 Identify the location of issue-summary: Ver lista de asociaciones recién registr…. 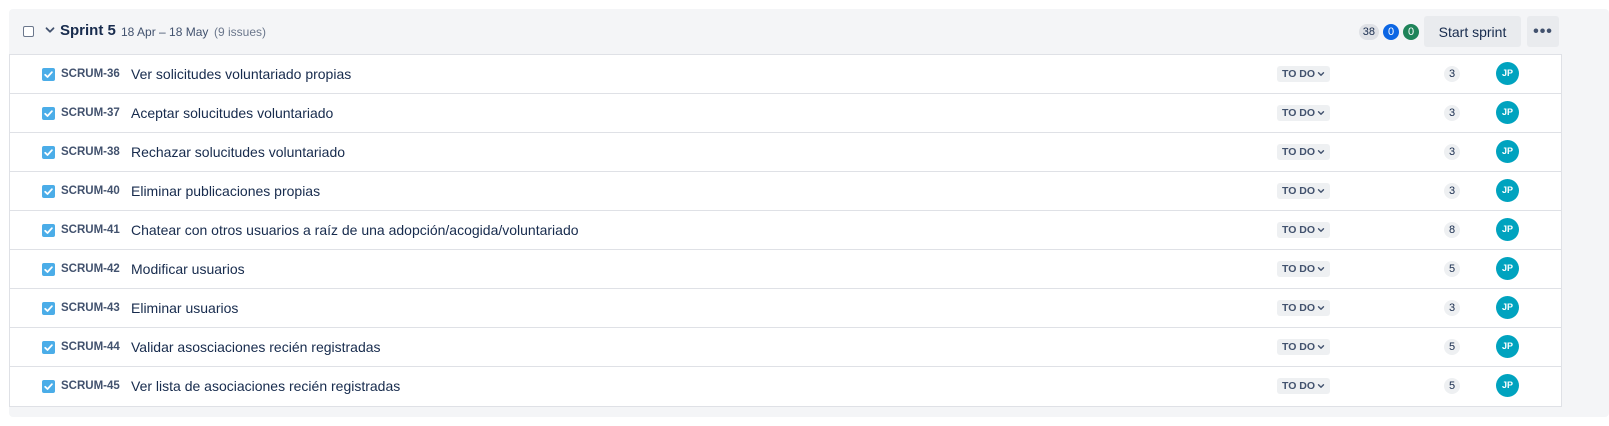
(265, 386).